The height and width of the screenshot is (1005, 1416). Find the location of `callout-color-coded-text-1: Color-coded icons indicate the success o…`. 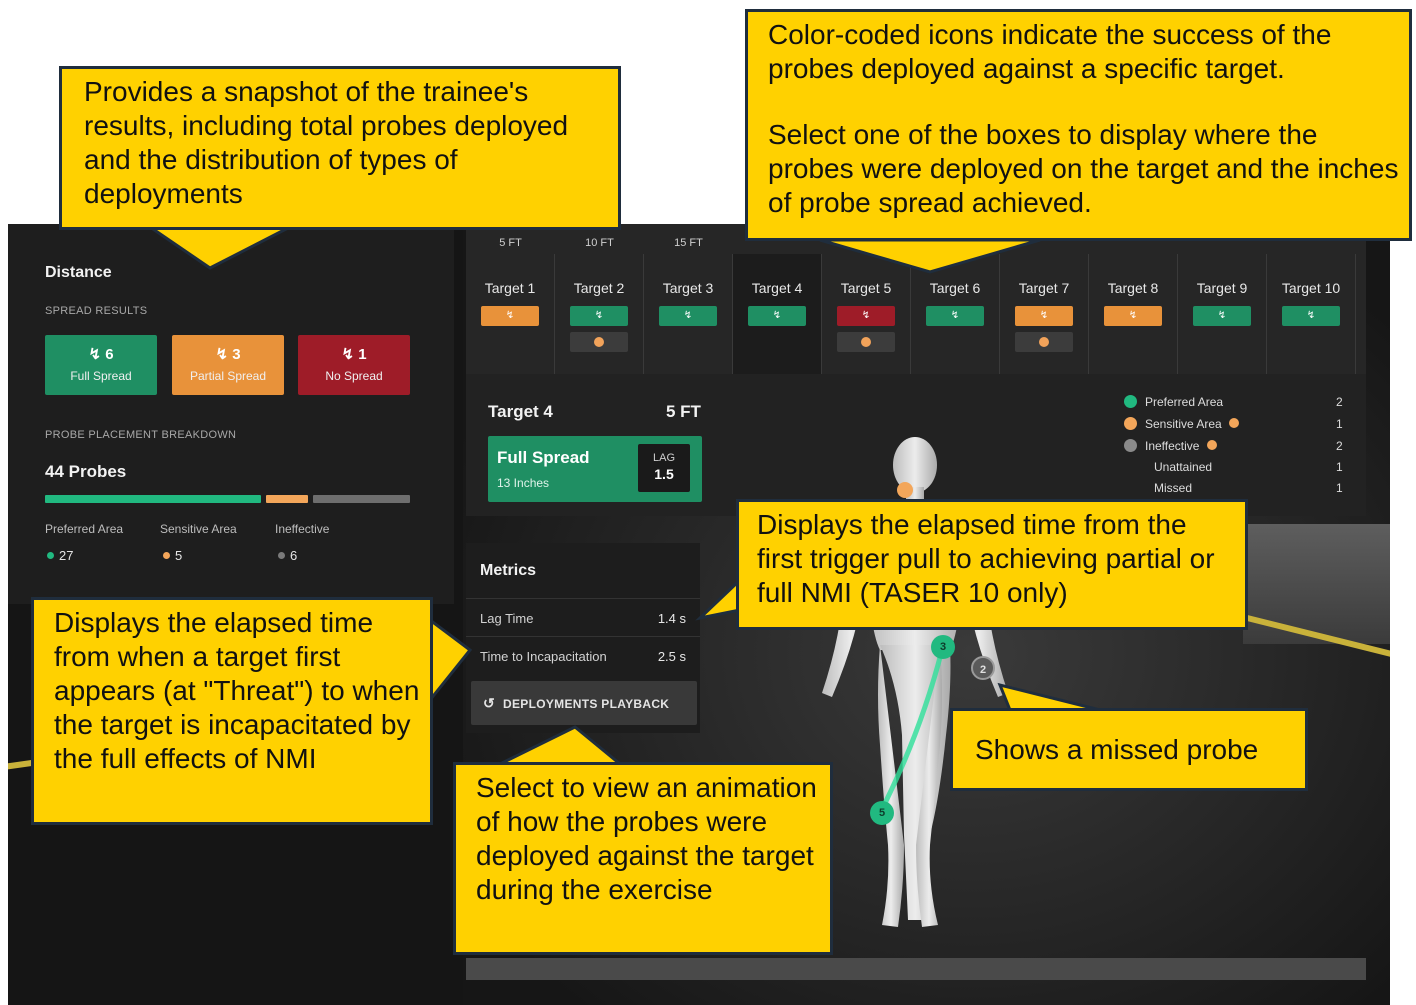

callout-color-coded-text-1: Color-coded icons indicate the success o… is located at coordinates (1050, 51).